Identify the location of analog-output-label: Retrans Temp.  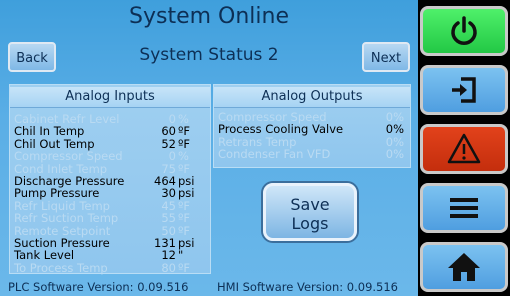
(257, 141).